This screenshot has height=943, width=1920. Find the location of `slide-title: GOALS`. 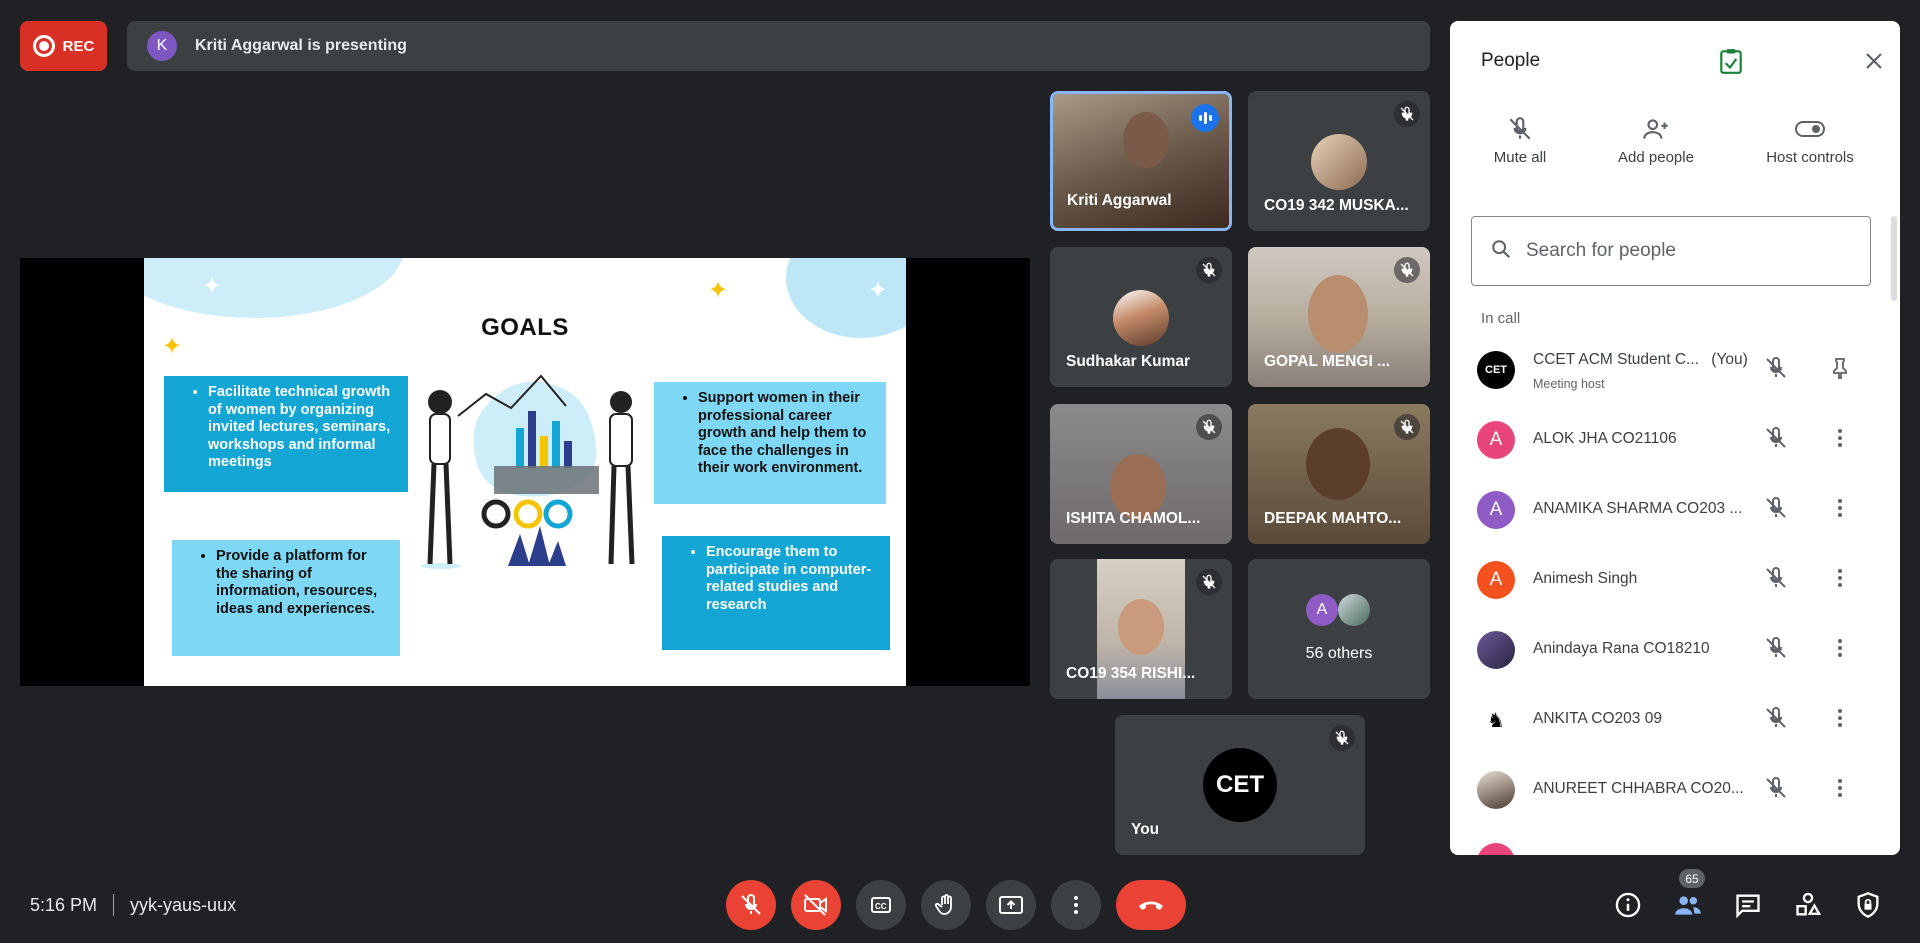

slide-title: GOALS is located at coordinates (525, 327).